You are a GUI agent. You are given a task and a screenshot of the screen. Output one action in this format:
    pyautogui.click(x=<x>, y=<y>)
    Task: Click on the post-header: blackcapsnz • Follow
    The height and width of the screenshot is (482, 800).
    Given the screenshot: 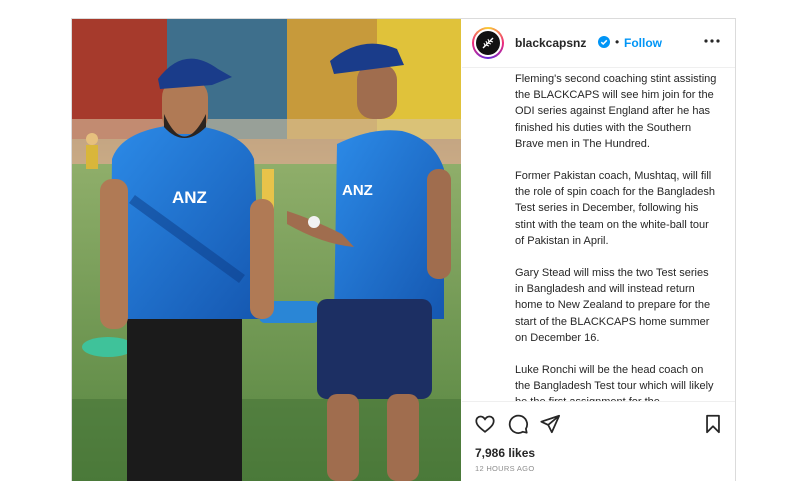 What is the action you would take?
    pyautogui.click(x=598, y=43)
    